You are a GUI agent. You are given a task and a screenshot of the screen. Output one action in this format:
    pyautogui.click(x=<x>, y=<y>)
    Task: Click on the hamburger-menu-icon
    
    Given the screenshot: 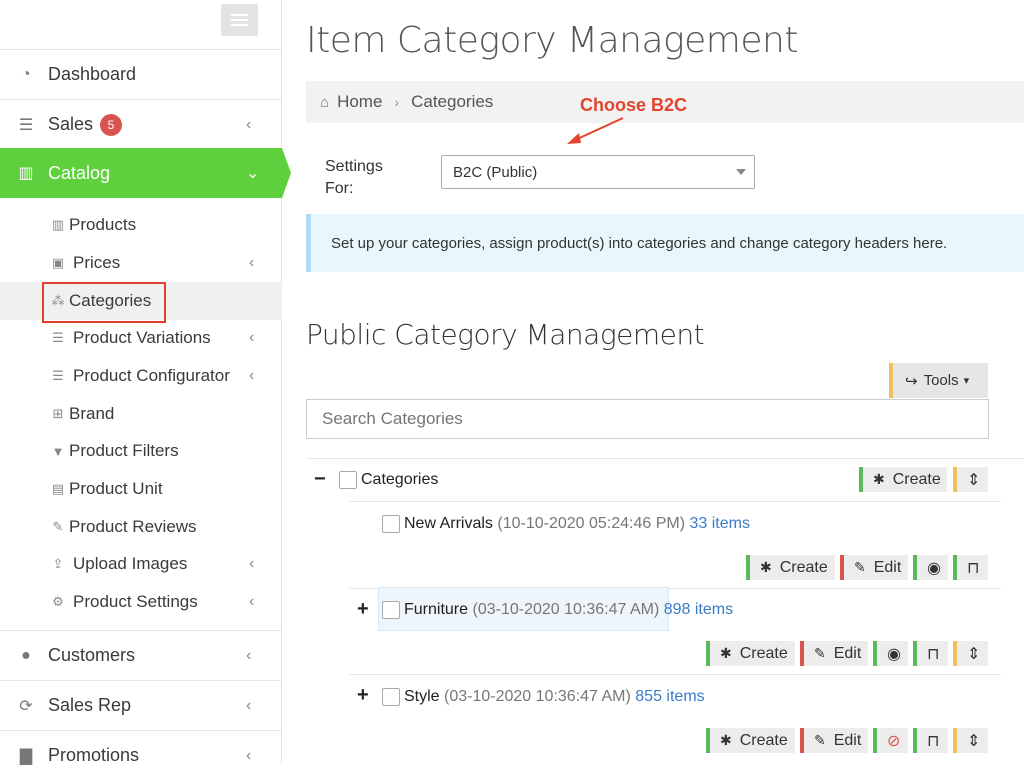 What is the action you would take?
    pyautogui.click(x=239, y=20)
    